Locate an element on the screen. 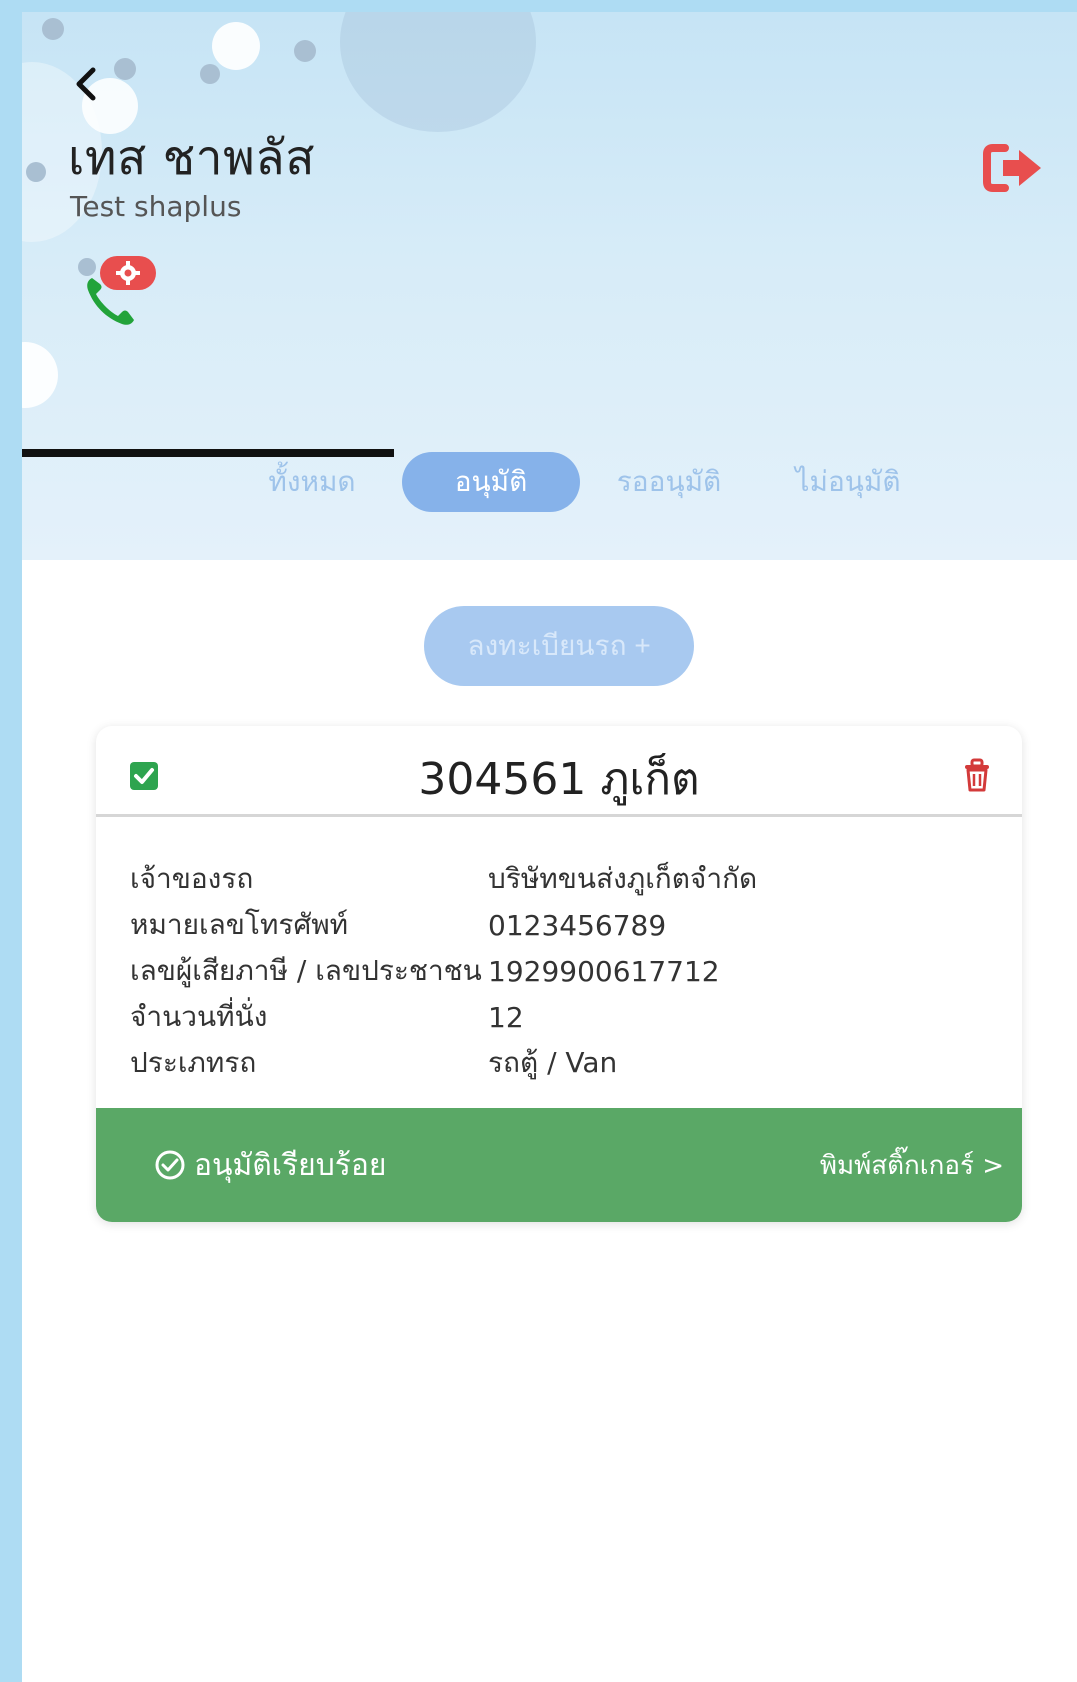 This screenshot has width=1077, height=1682. tab-rejected: ไม่อนุมัติ is located at coordinates (848, 482).